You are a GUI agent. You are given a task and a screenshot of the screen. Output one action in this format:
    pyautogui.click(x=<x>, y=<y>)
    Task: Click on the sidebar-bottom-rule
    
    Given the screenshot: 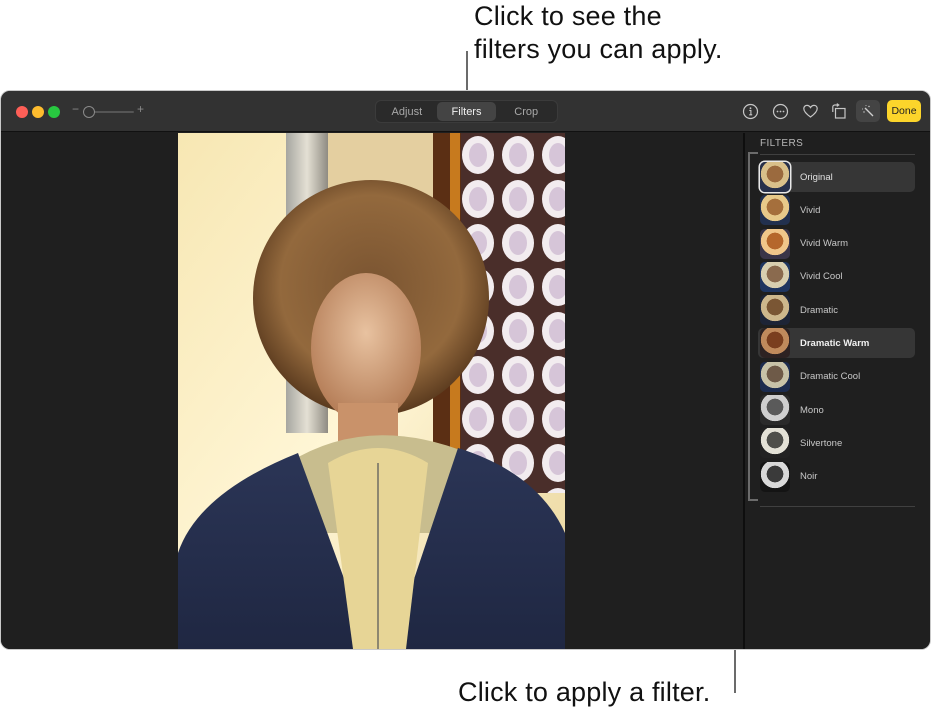 What is the action you would take?
    pyautogui.click(x=837, y=506)
    